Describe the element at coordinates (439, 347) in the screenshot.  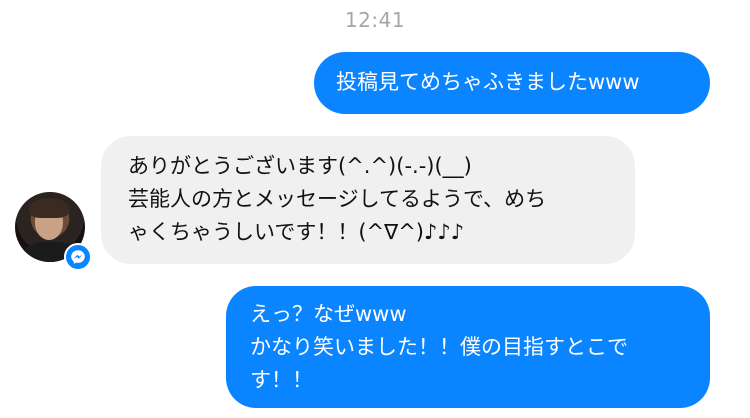
I see `message-text-line: かなり笑いました！！僕の目指すとこで` at that location.